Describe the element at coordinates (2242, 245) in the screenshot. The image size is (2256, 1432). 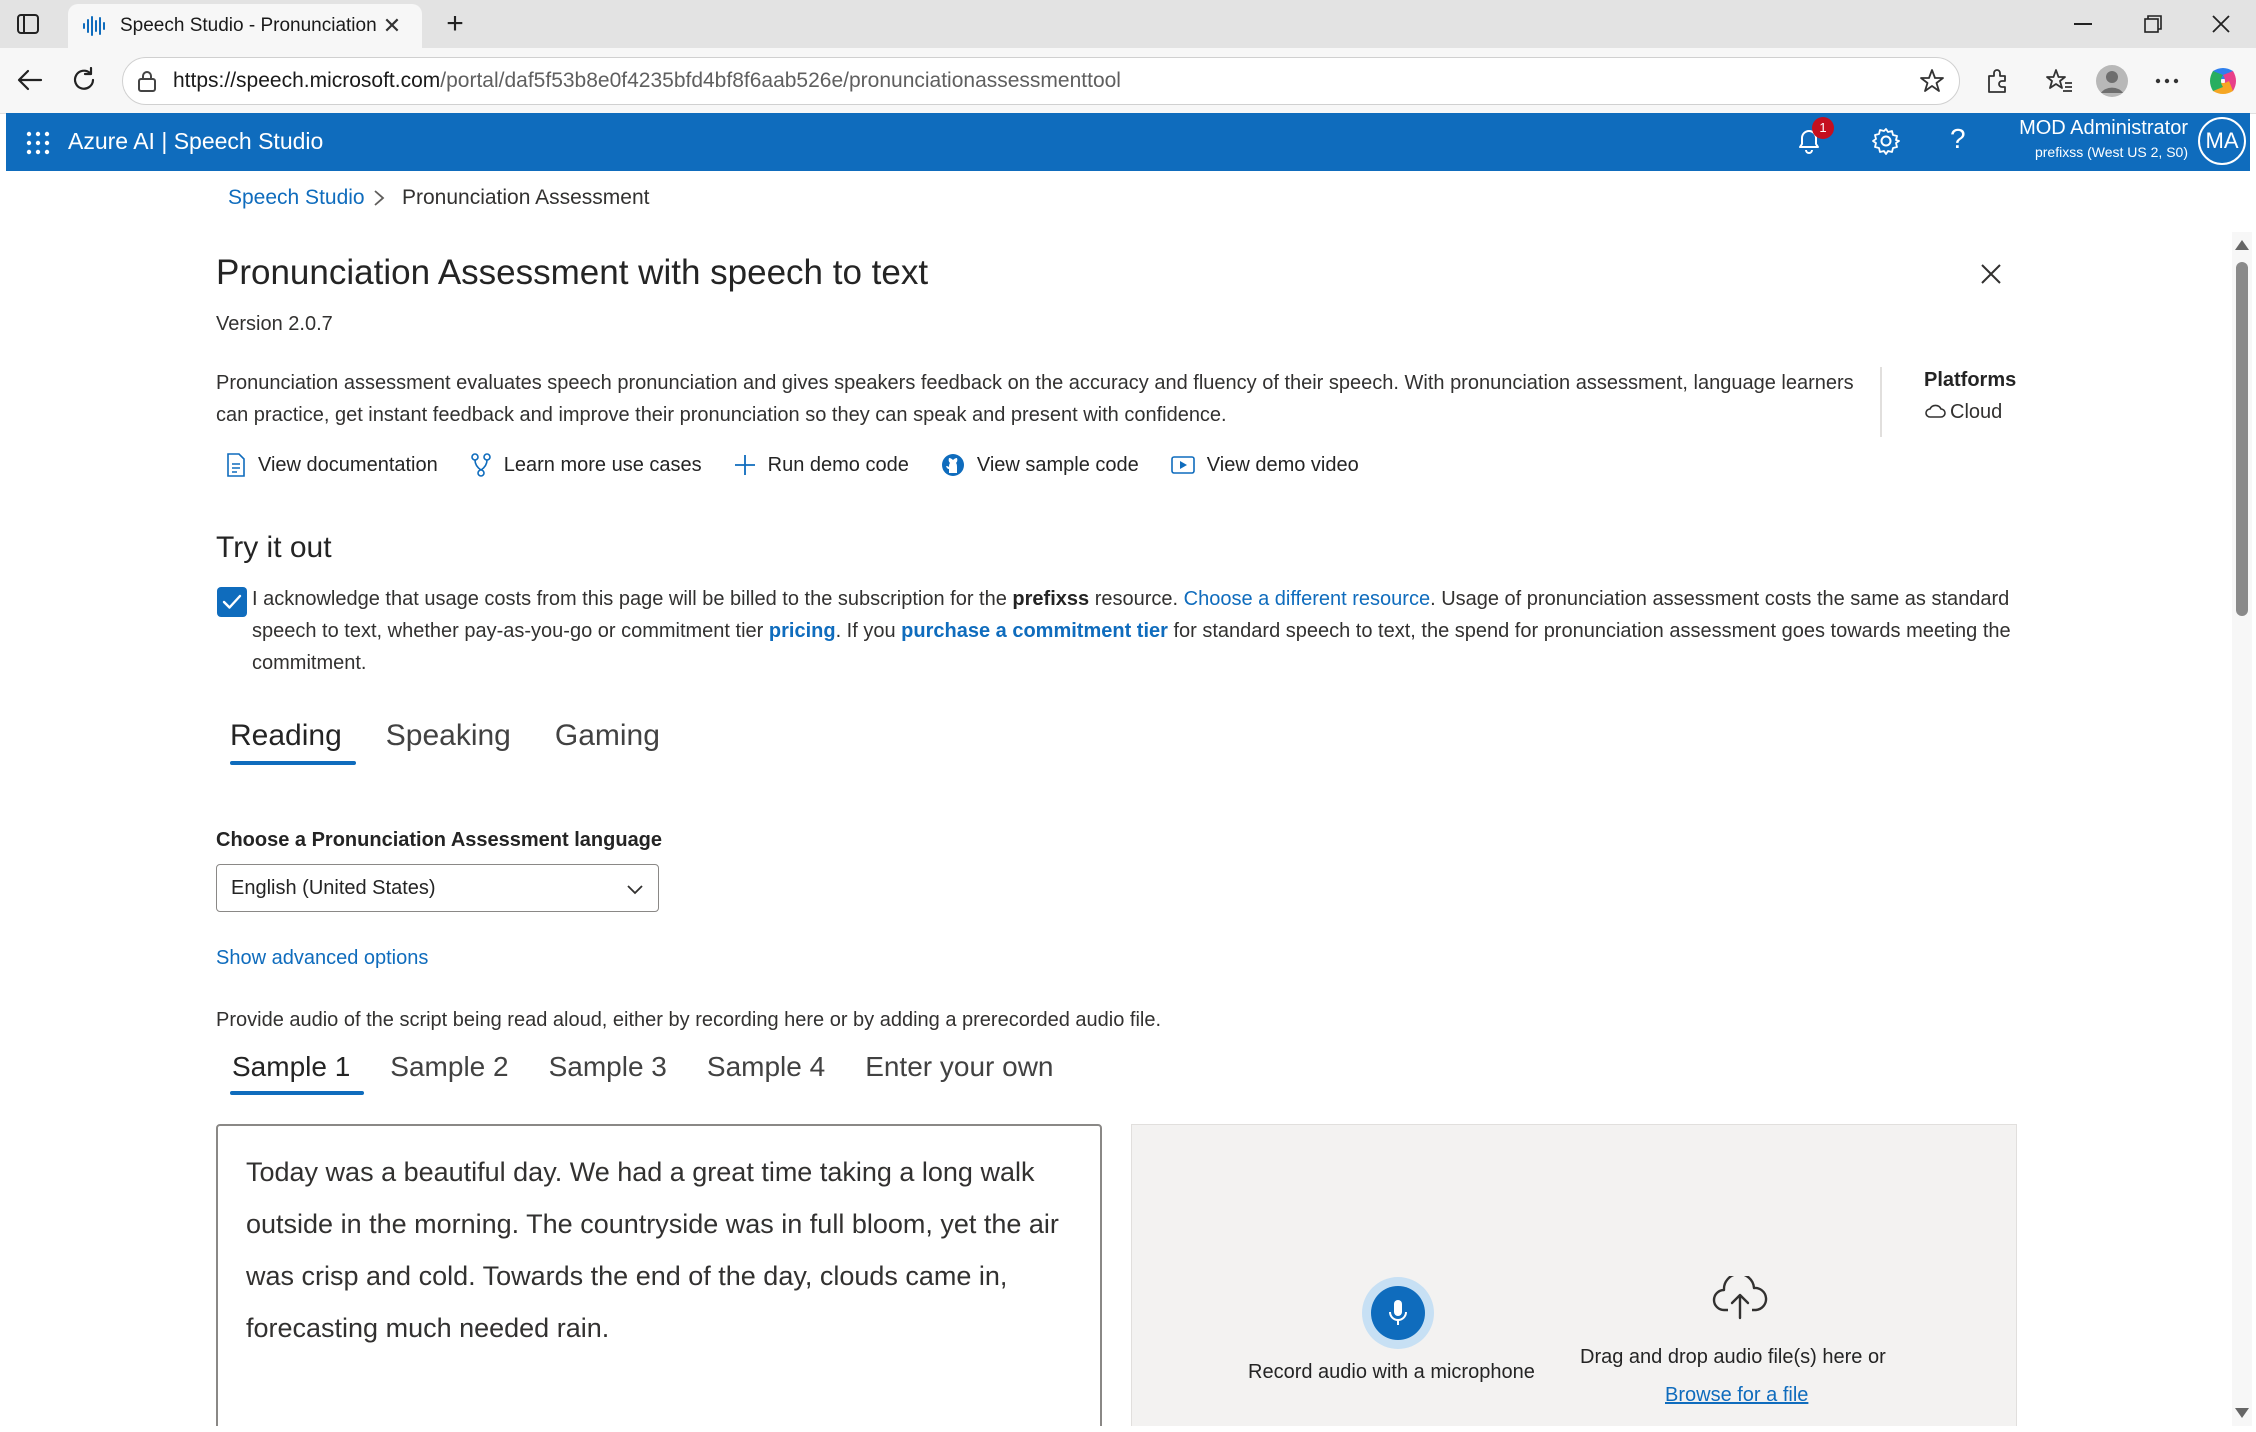
I see `scroll-up-arrow-icon` at that location.